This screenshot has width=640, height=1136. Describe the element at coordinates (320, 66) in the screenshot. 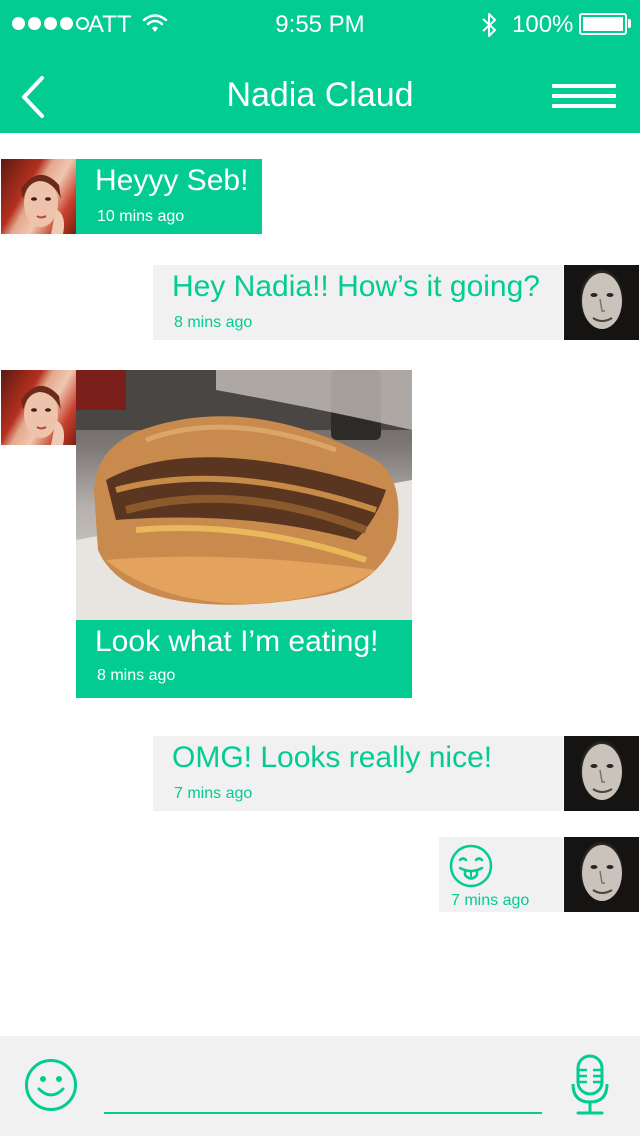

I see `header: ATT 9:55 PM 100% Nadia Claud` at that location.